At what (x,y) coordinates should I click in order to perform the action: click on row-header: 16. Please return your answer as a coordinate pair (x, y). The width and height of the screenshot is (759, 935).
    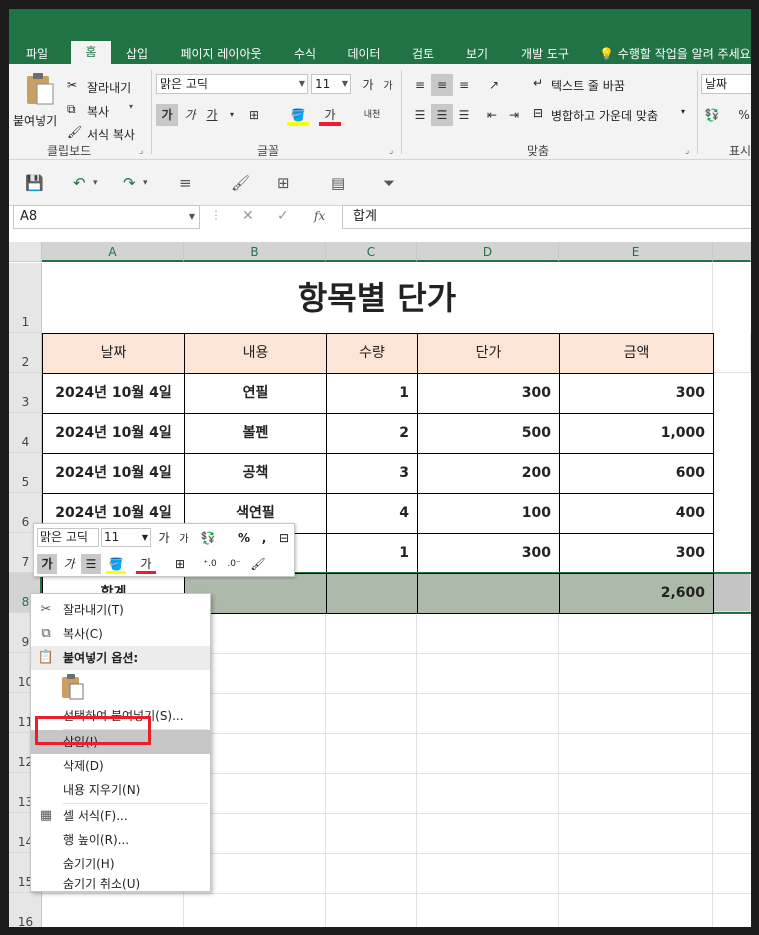
    Looking at the image, I should click on (25, 910).